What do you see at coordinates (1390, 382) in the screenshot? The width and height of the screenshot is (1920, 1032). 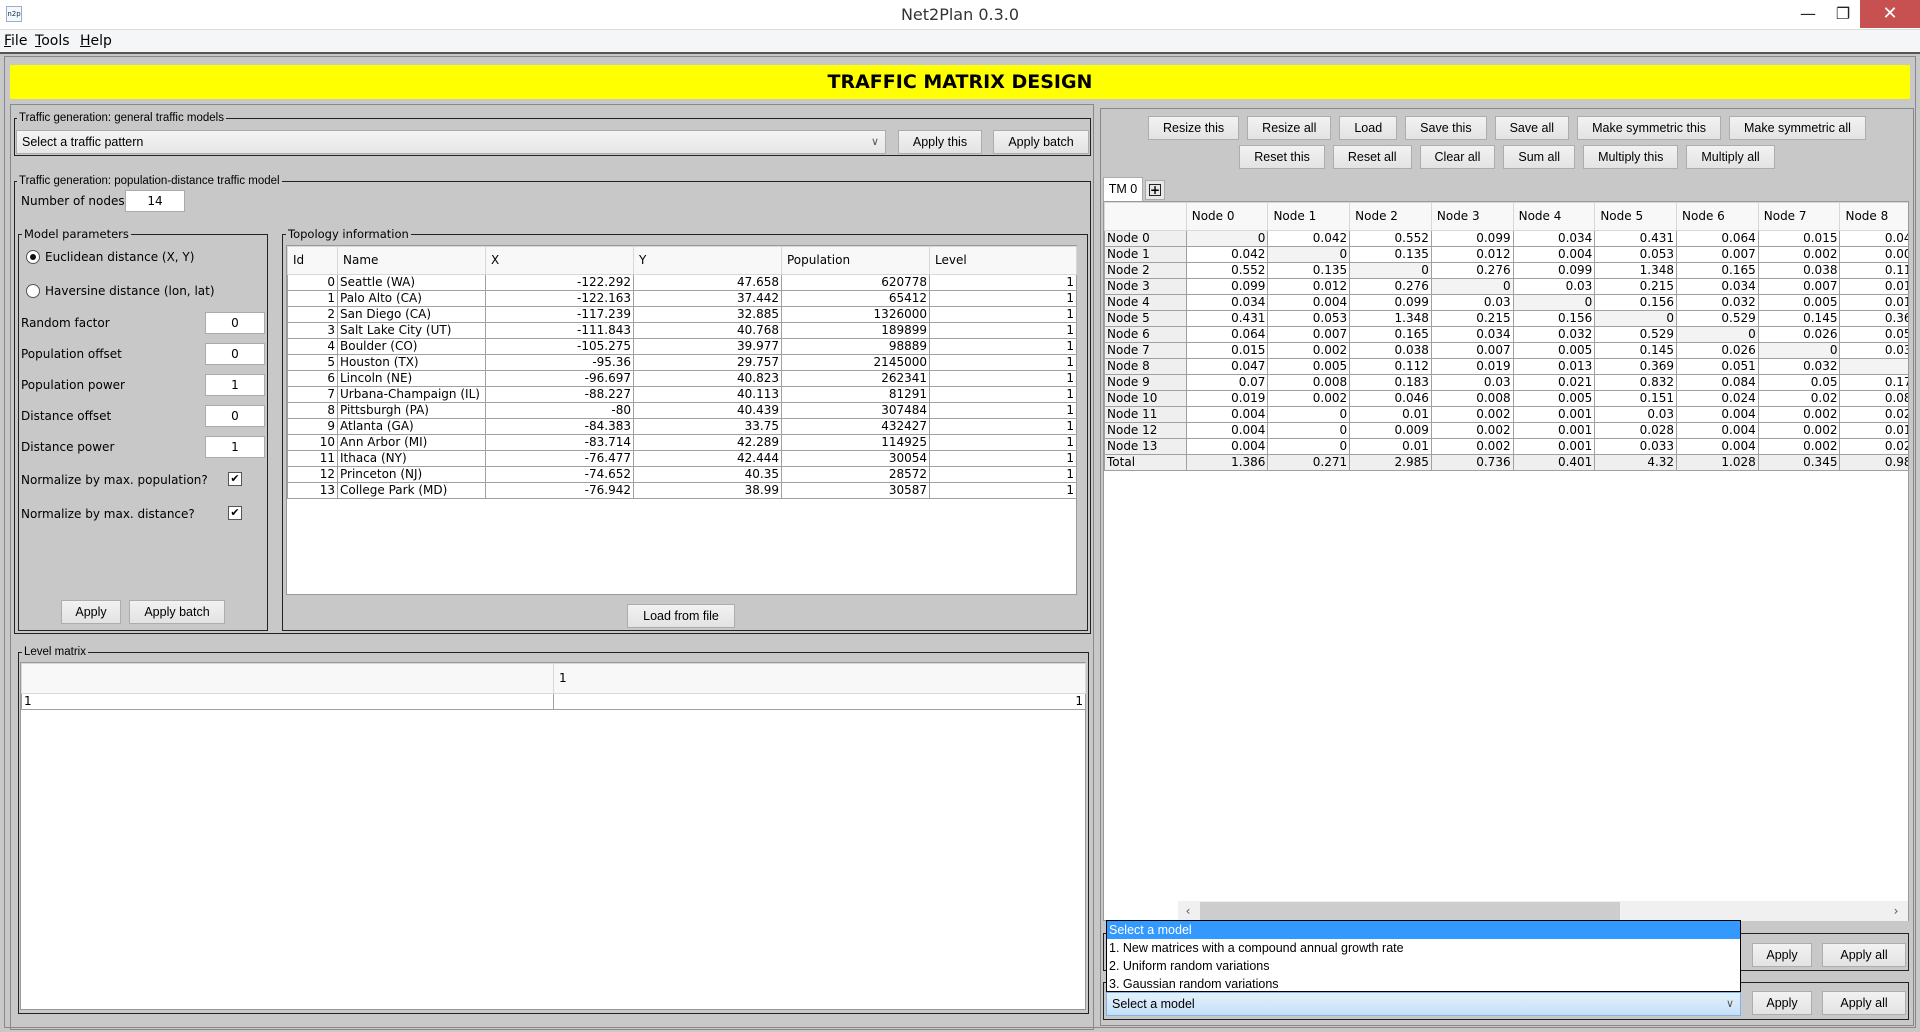 I see `traffic-matrix-cell: 0.183` at bounding box center [1390, 382].